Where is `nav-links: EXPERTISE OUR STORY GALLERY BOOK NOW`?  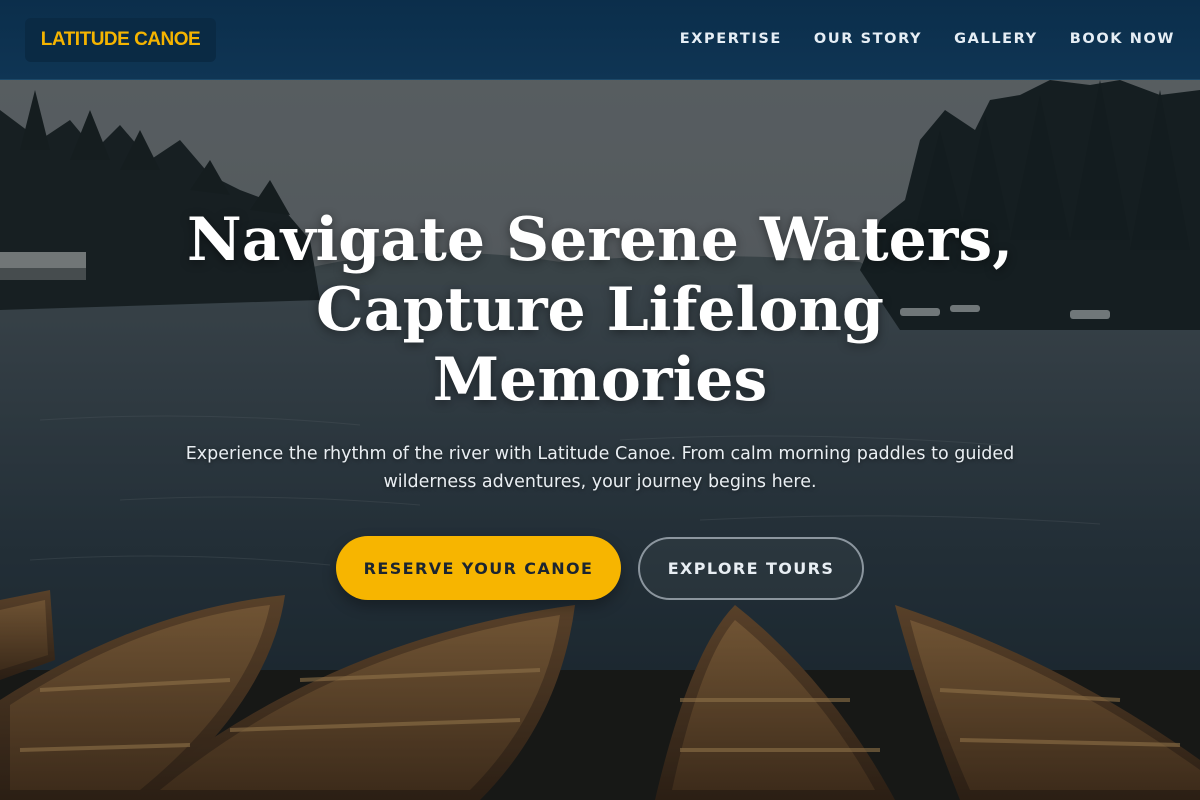
nav-links: EXPERTISE OUR STORY GALLERY BOOK NOW is located at coordinates (927, 39).